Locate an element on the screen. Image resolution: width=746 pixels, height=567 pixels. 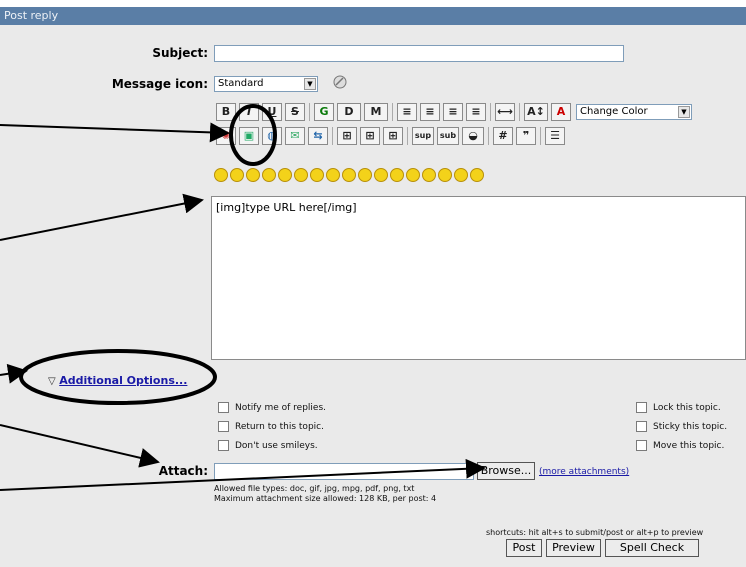
list-icon: ☰ is located at coordinates (555, 136).